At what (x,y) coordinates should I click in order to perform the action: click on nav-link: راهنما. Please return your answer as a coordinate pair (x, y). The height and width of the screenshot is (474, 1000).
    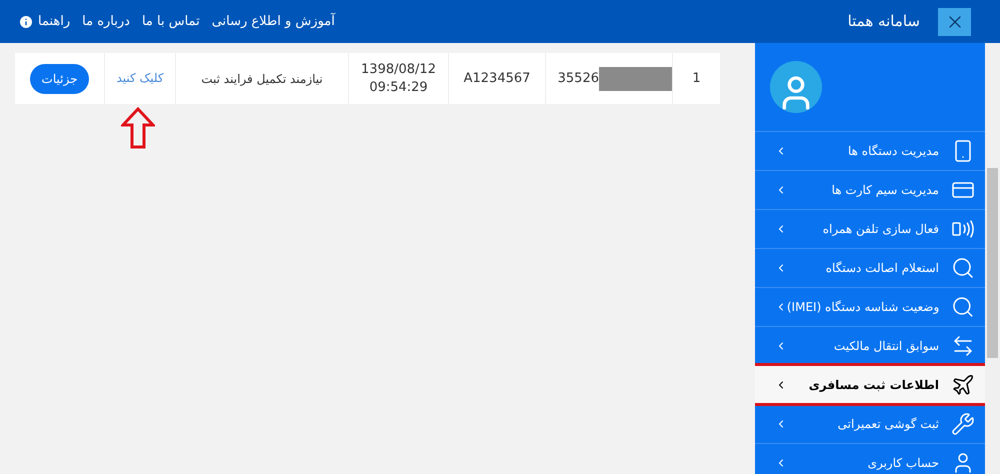
    Looking at the image, I should click on (44, 22).